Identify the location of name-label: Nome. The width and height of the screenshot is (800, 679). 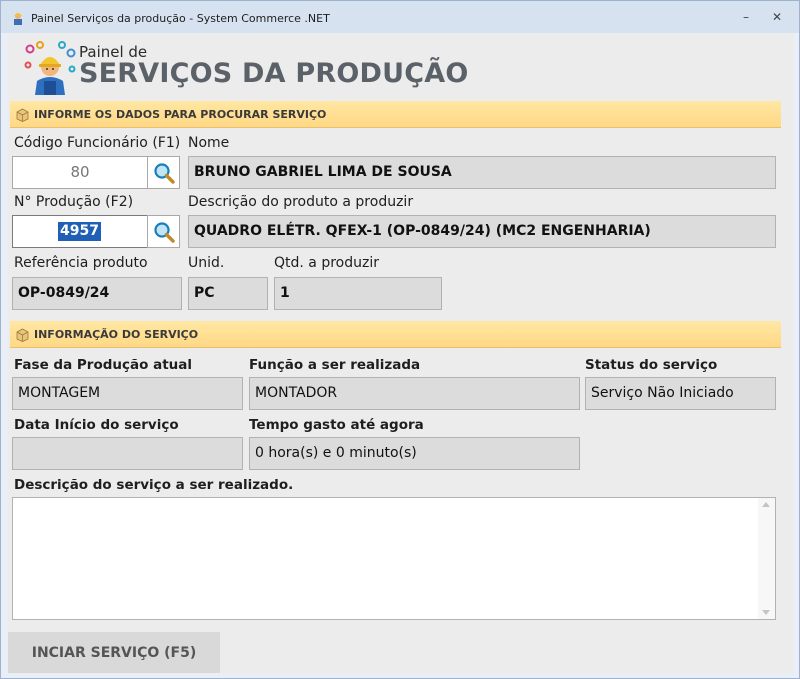
(209, 143).